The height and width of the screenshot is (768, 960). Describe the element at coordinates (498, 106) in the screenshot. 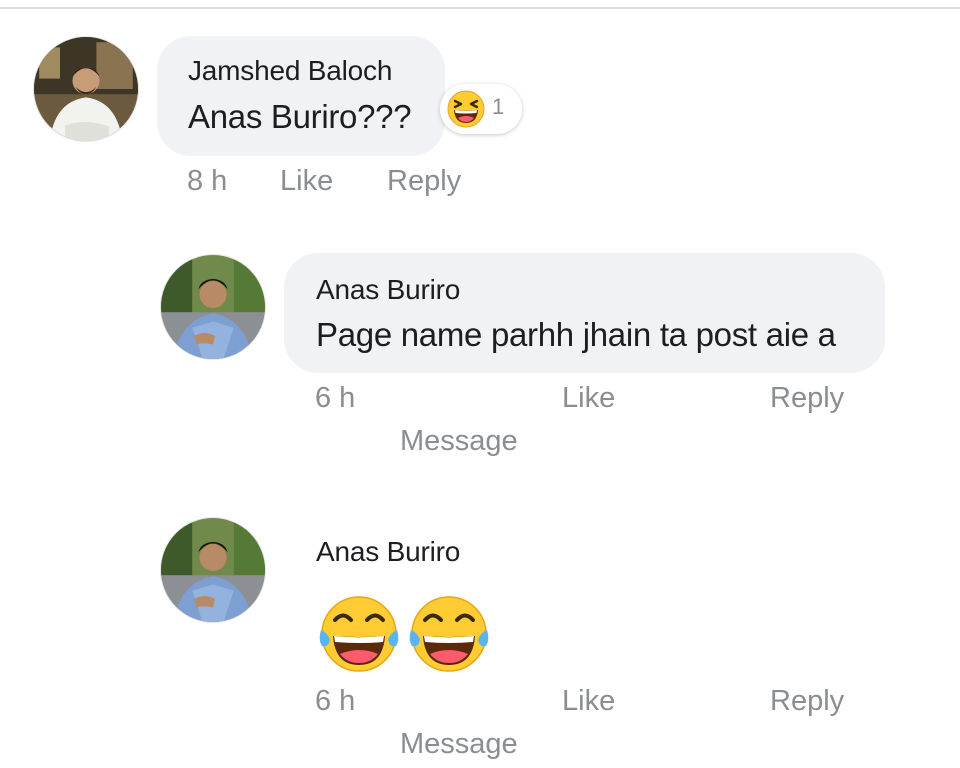

I see `reaction-count: 1` at that location.